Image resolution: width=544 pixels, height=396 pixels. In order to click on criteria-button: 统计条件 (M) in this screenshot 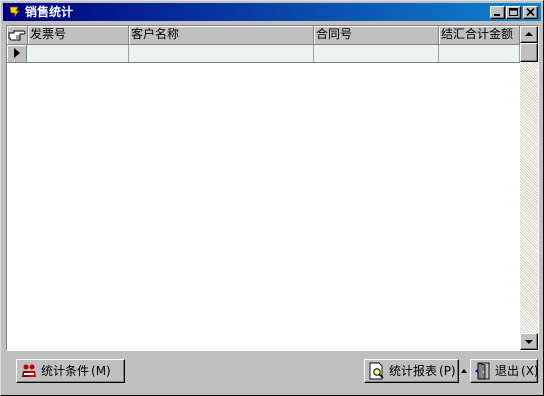, I will do `click(70, 371)`.